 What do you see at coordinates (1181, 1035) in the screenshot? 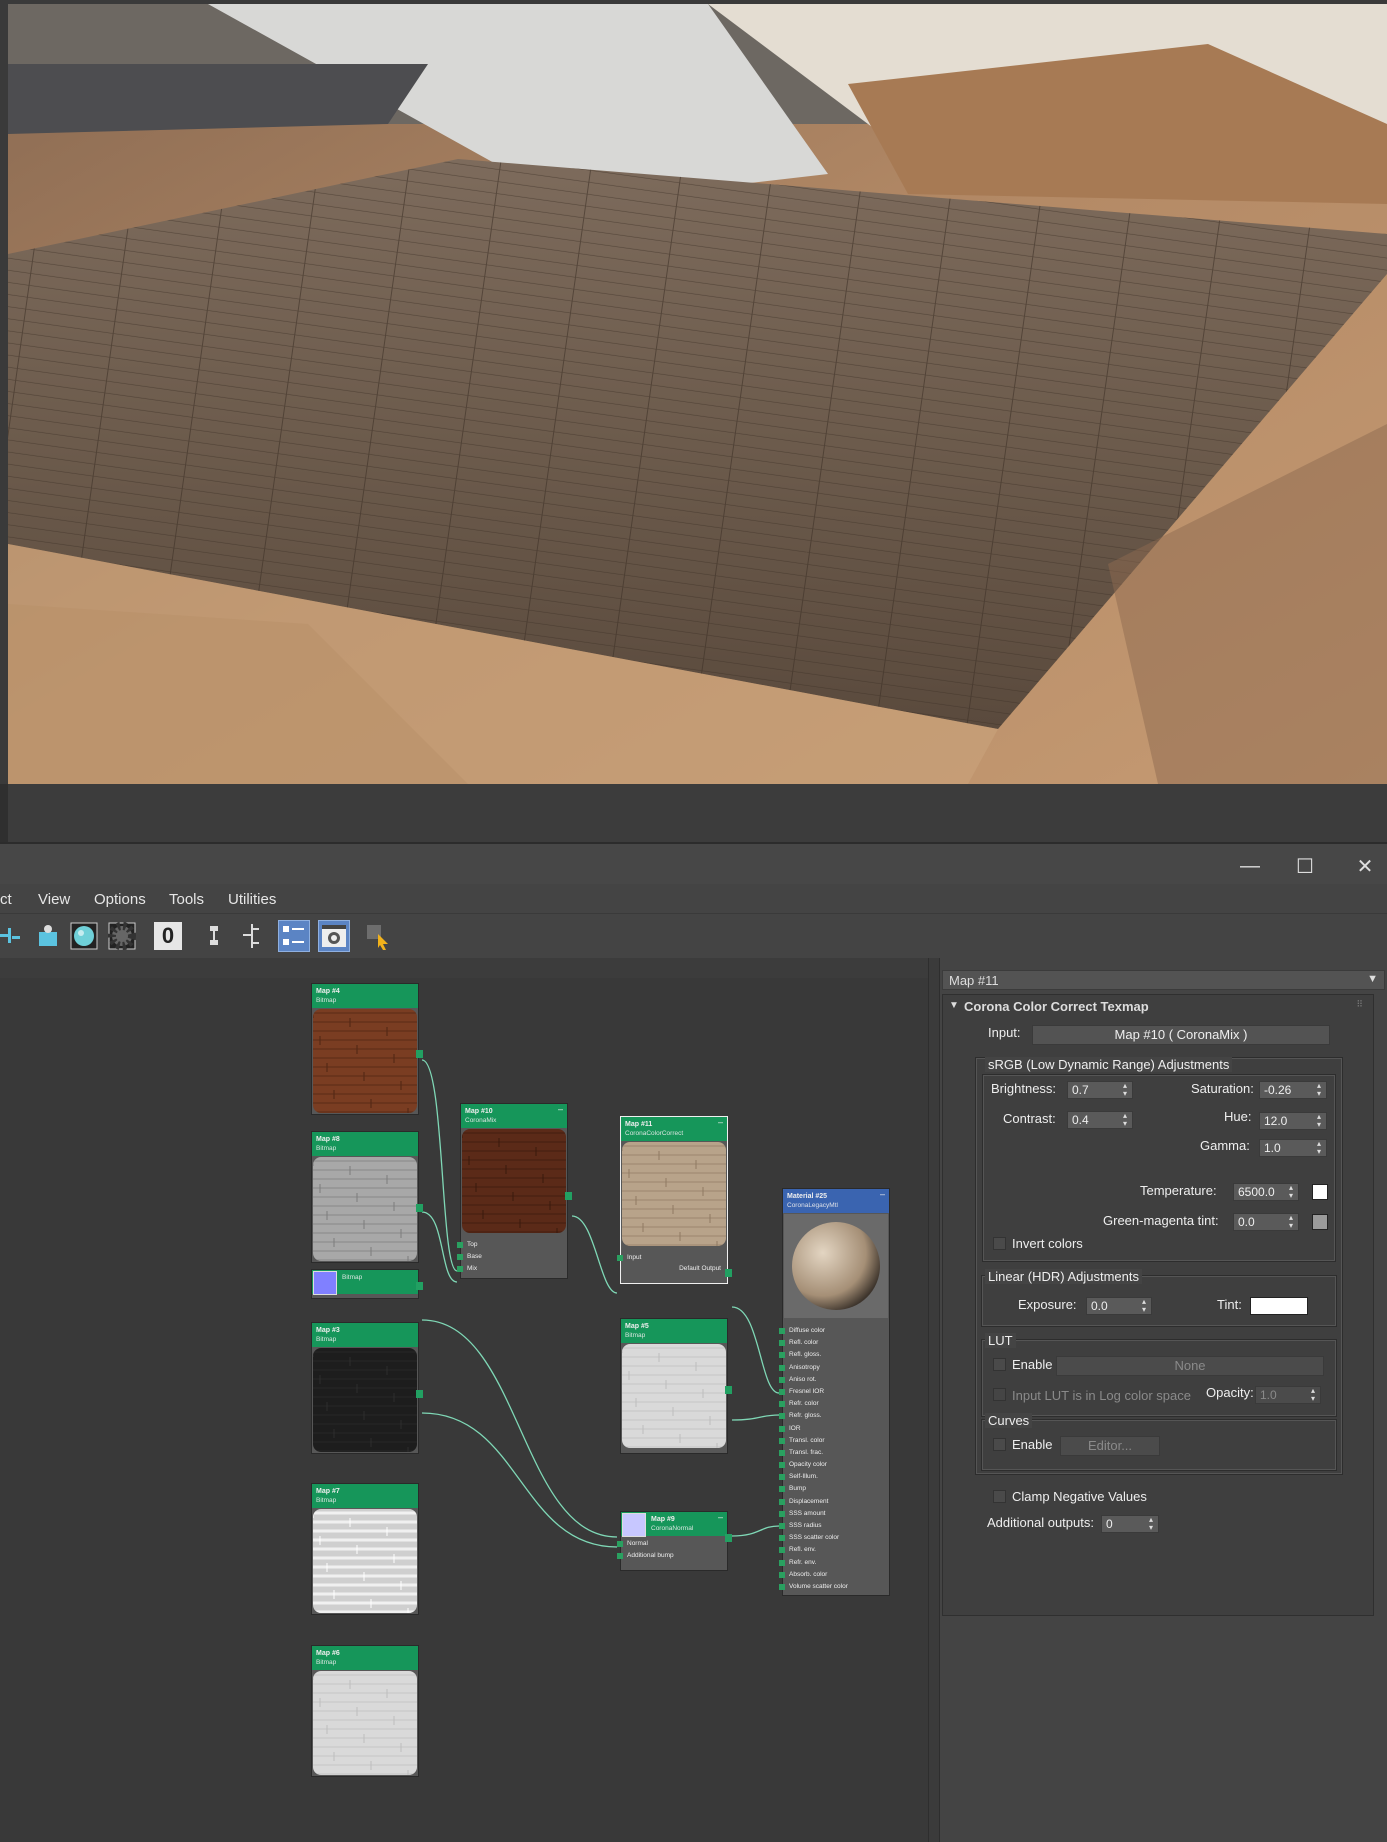
I see `input-map-button: Map #10 ( CoronaMix )` at bounding box center [1181, 1035].